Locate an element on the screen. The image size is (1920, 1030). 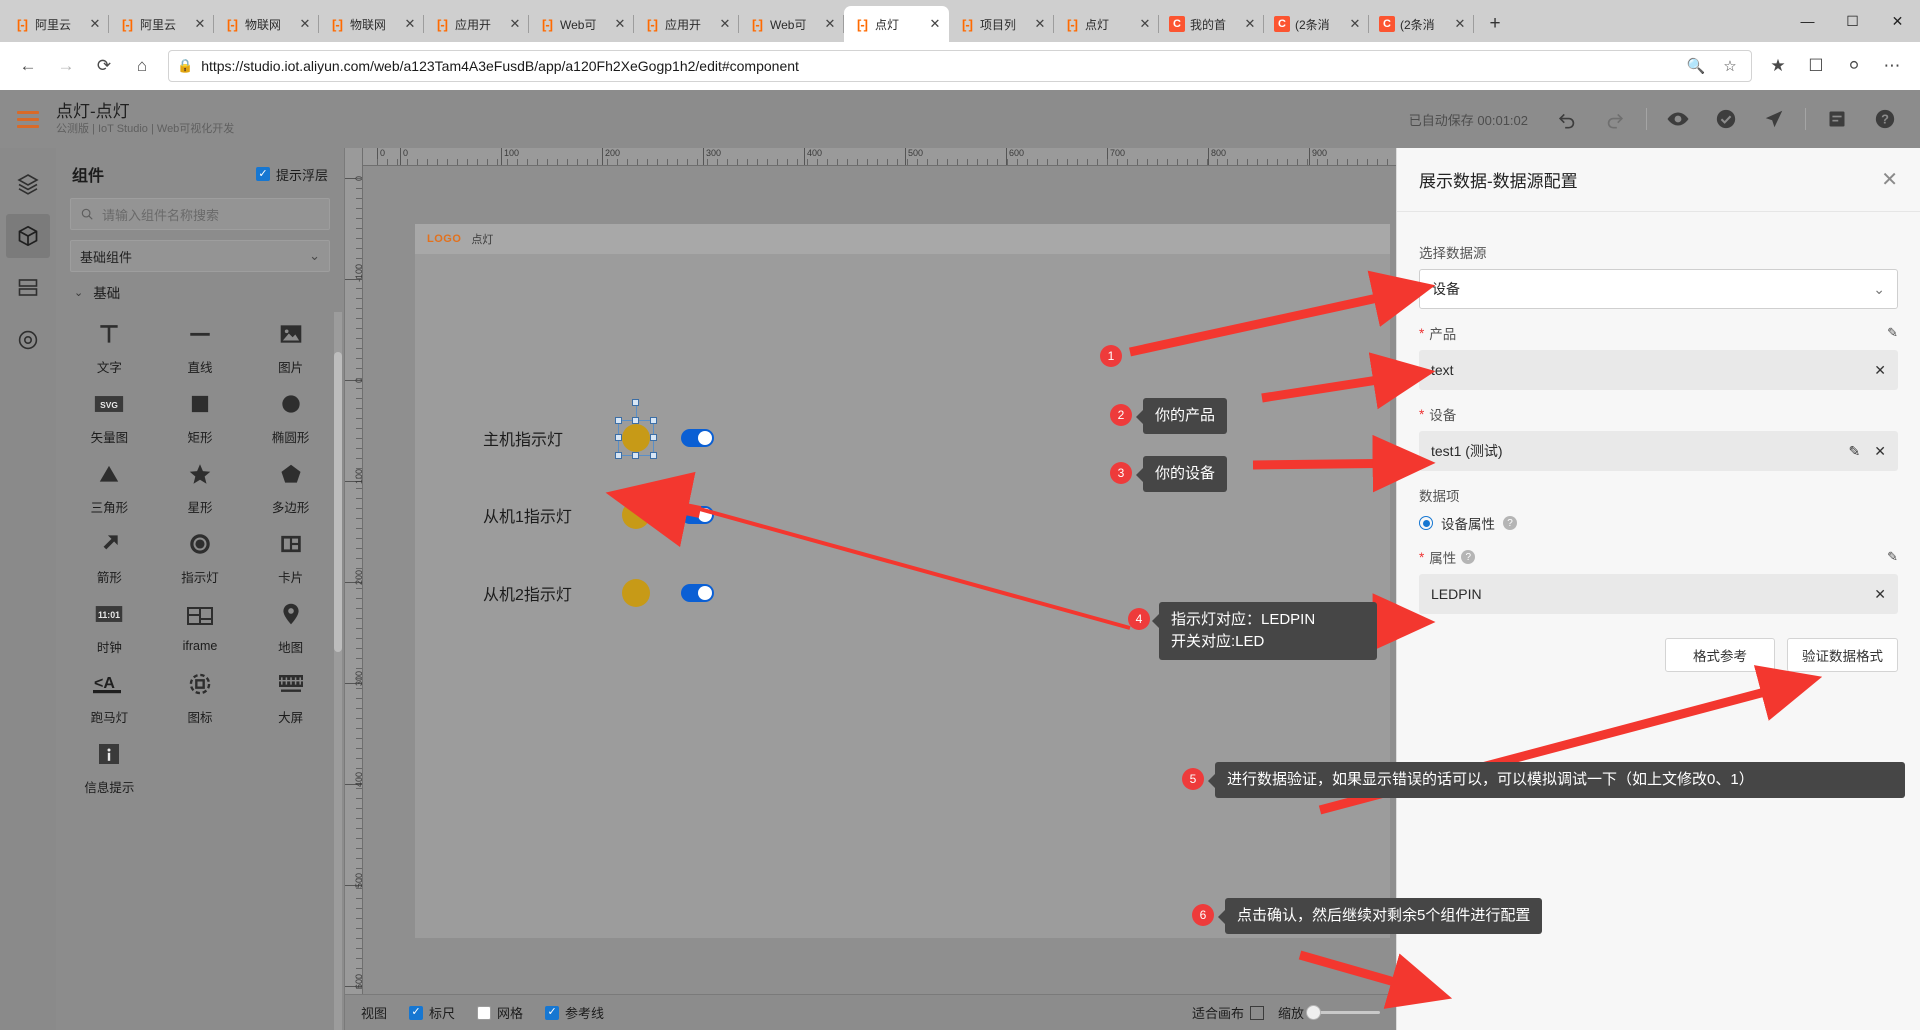
component-item-map-pin: 地图 is located at coordinates (290, 627).